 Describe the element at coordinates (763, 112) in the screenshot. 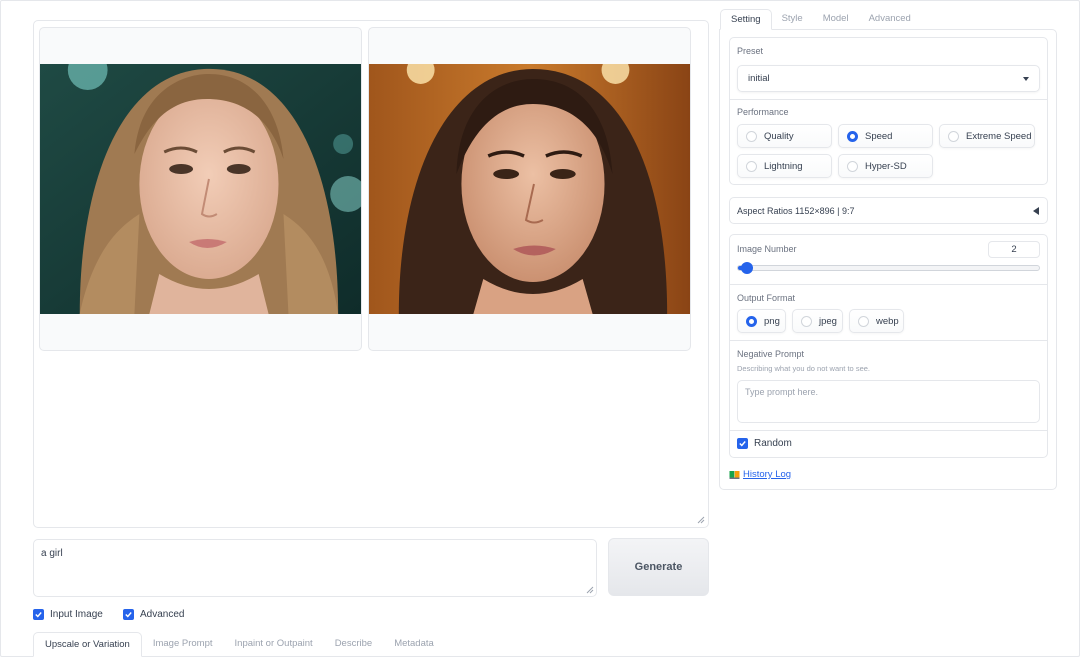

I see `performance-label: Performance` at that location.